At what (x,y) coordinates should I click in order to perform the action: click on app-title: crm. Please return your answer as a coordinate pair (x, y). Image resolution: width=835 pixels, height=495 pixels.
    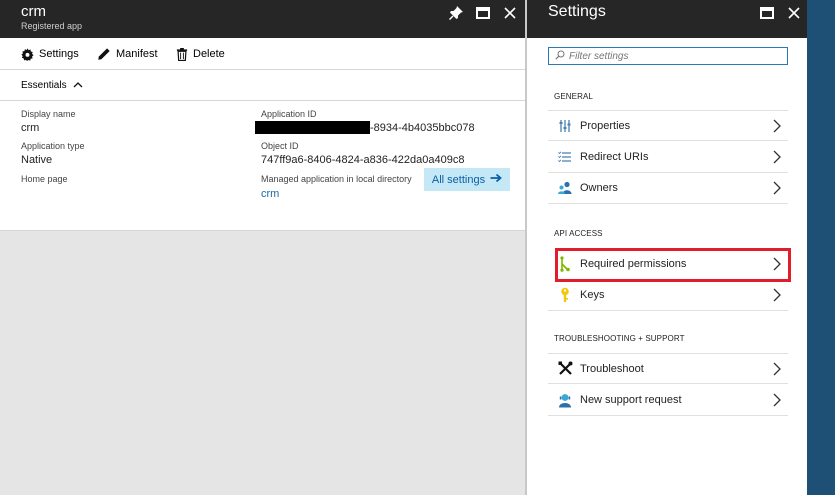
    Looking at the image, I should click on (33, 11).